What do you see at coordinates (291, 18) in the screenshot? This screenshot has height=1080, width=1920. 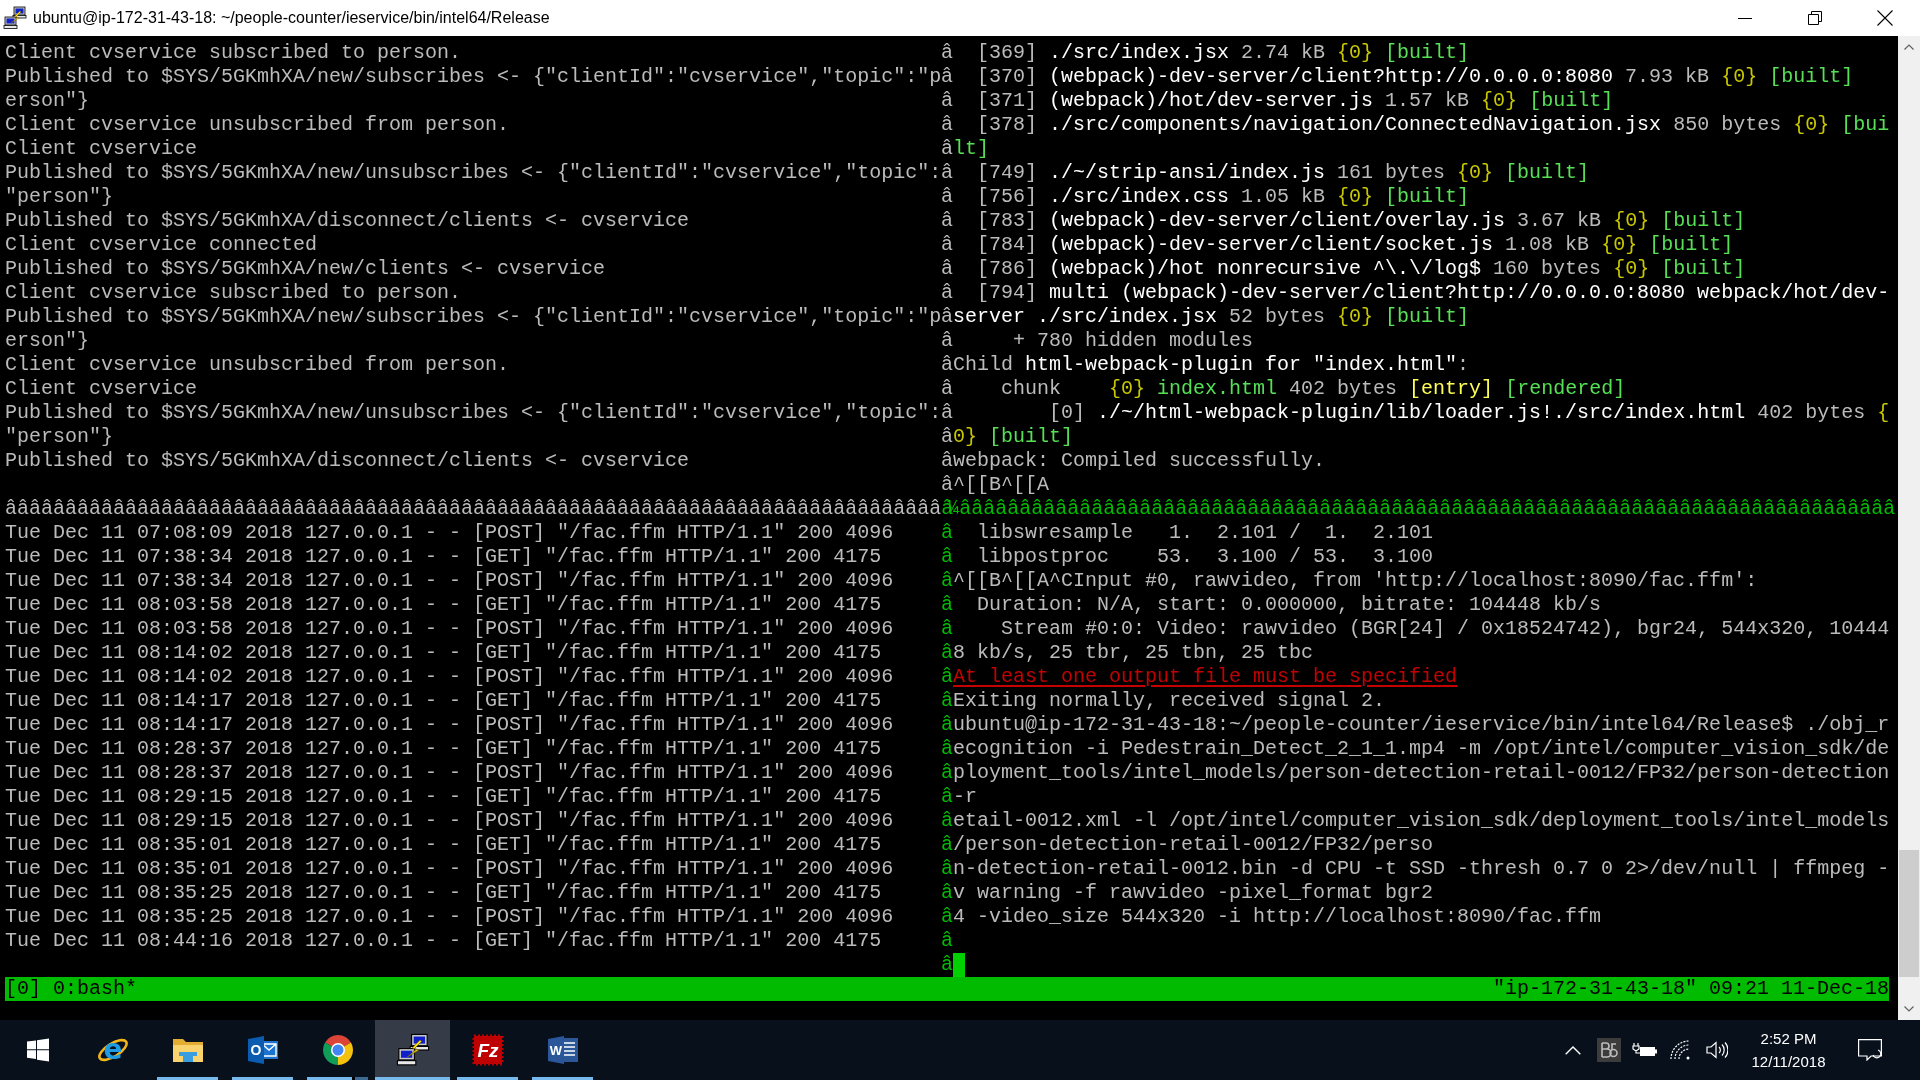 I see `window-title: ubuntu@ip-172-31-43-18: ~/people-counter/ieservice/bin/intel64/Release` at bounding box center [291, 18].